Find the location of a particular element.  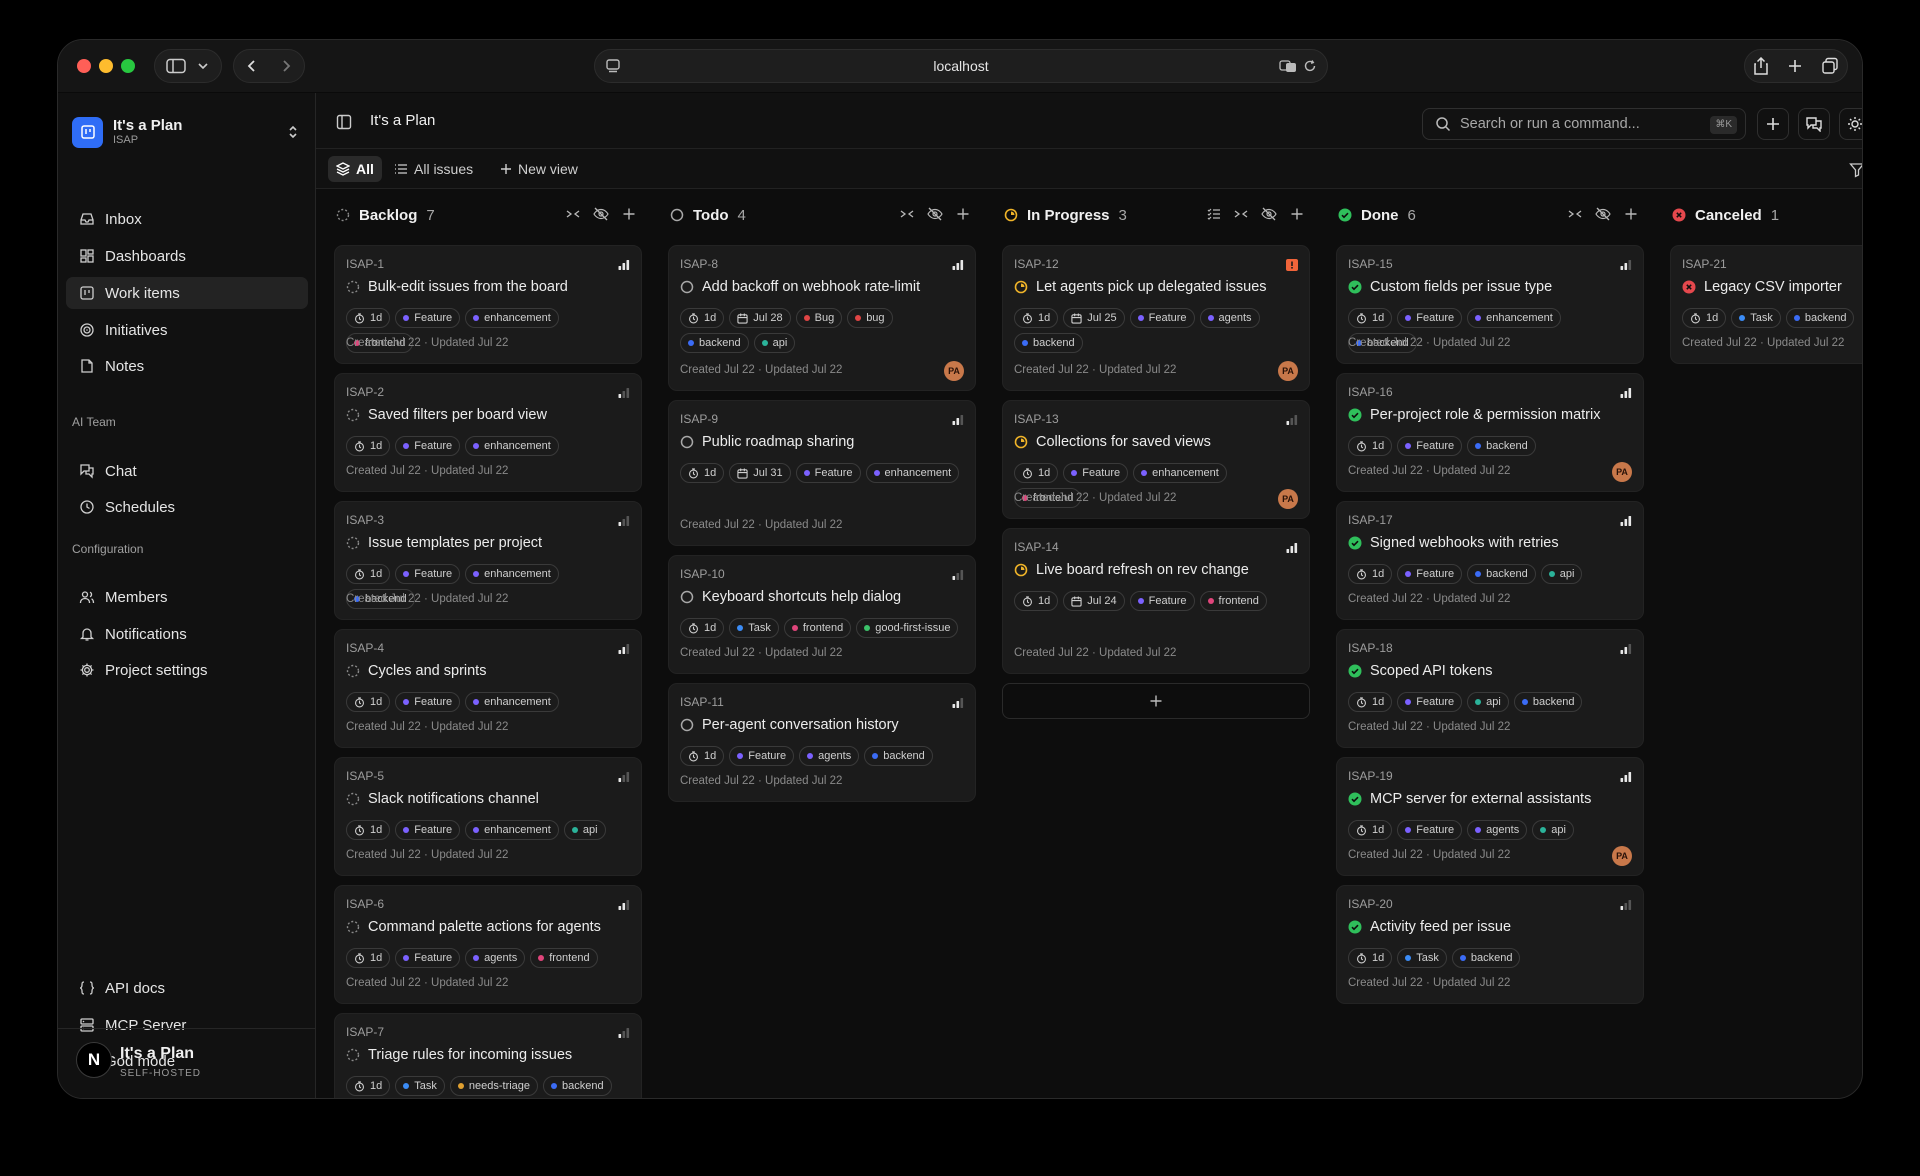

workspace-switcher: It's a Plan ISAP is located at coordinates (187, 132).